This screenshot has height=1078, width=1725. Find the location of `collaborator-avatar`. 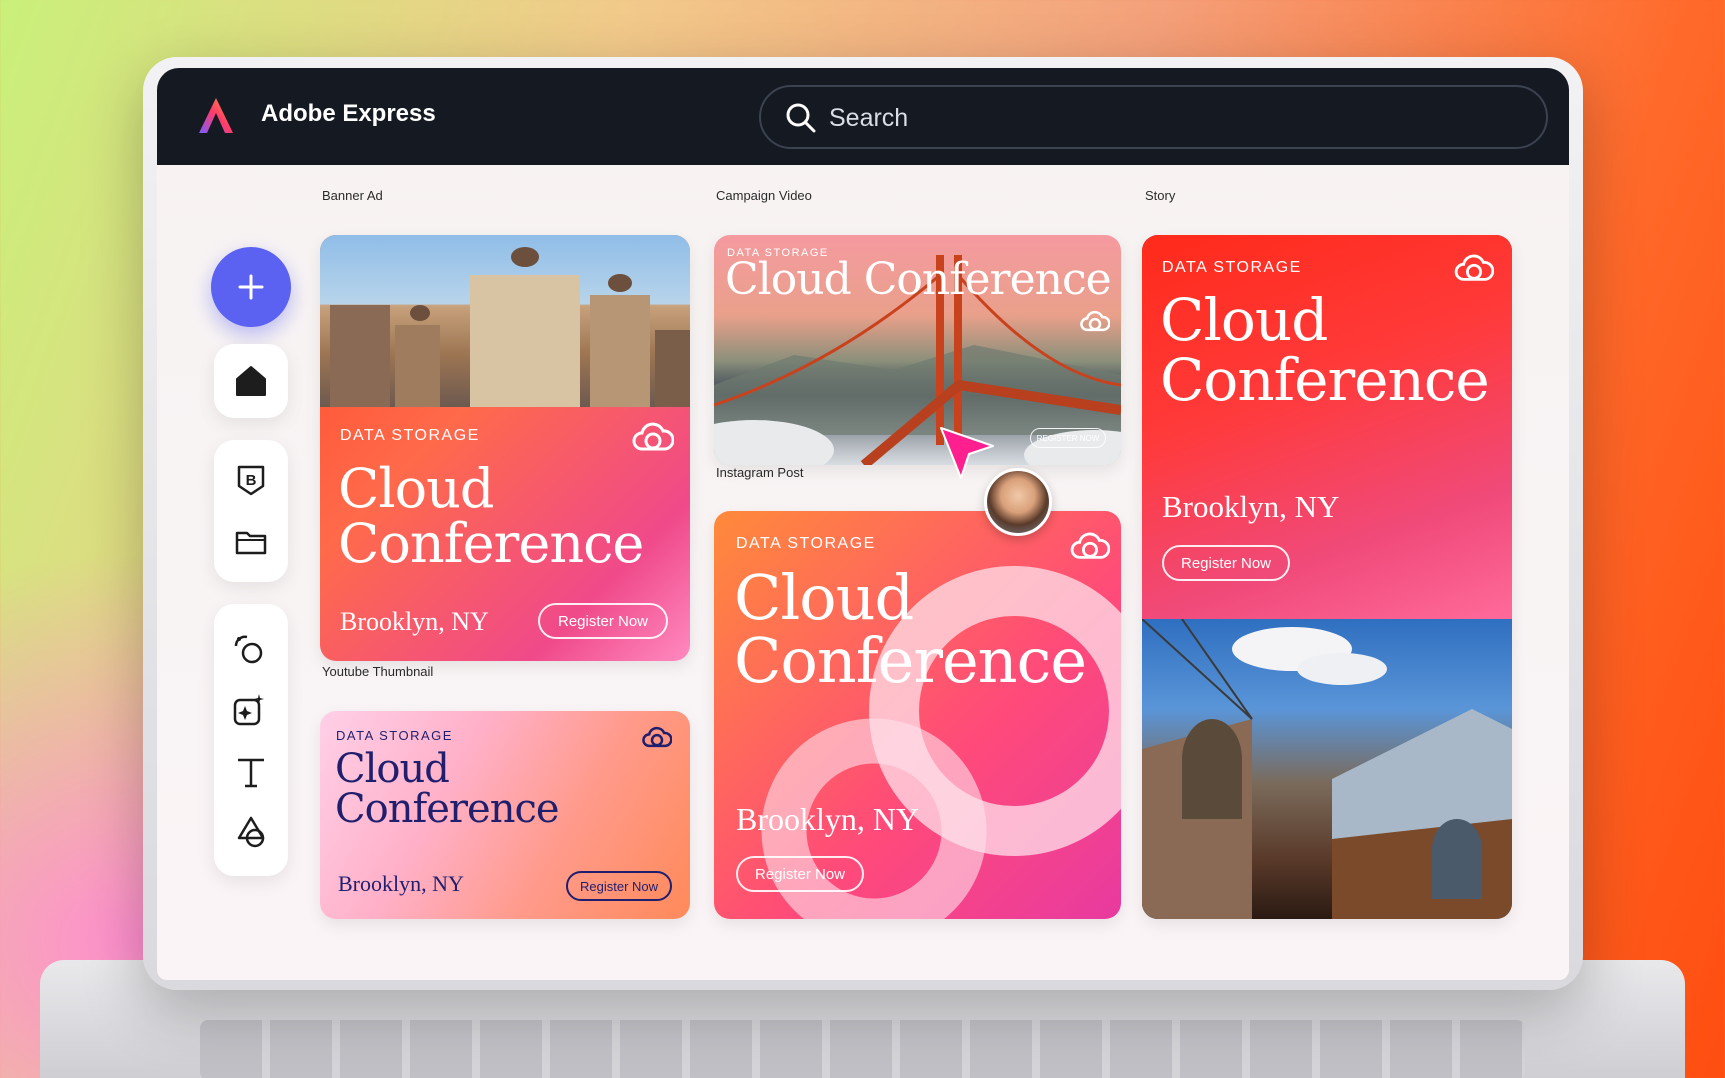

collaborator-avatar is located at coordinates (1018, 502).